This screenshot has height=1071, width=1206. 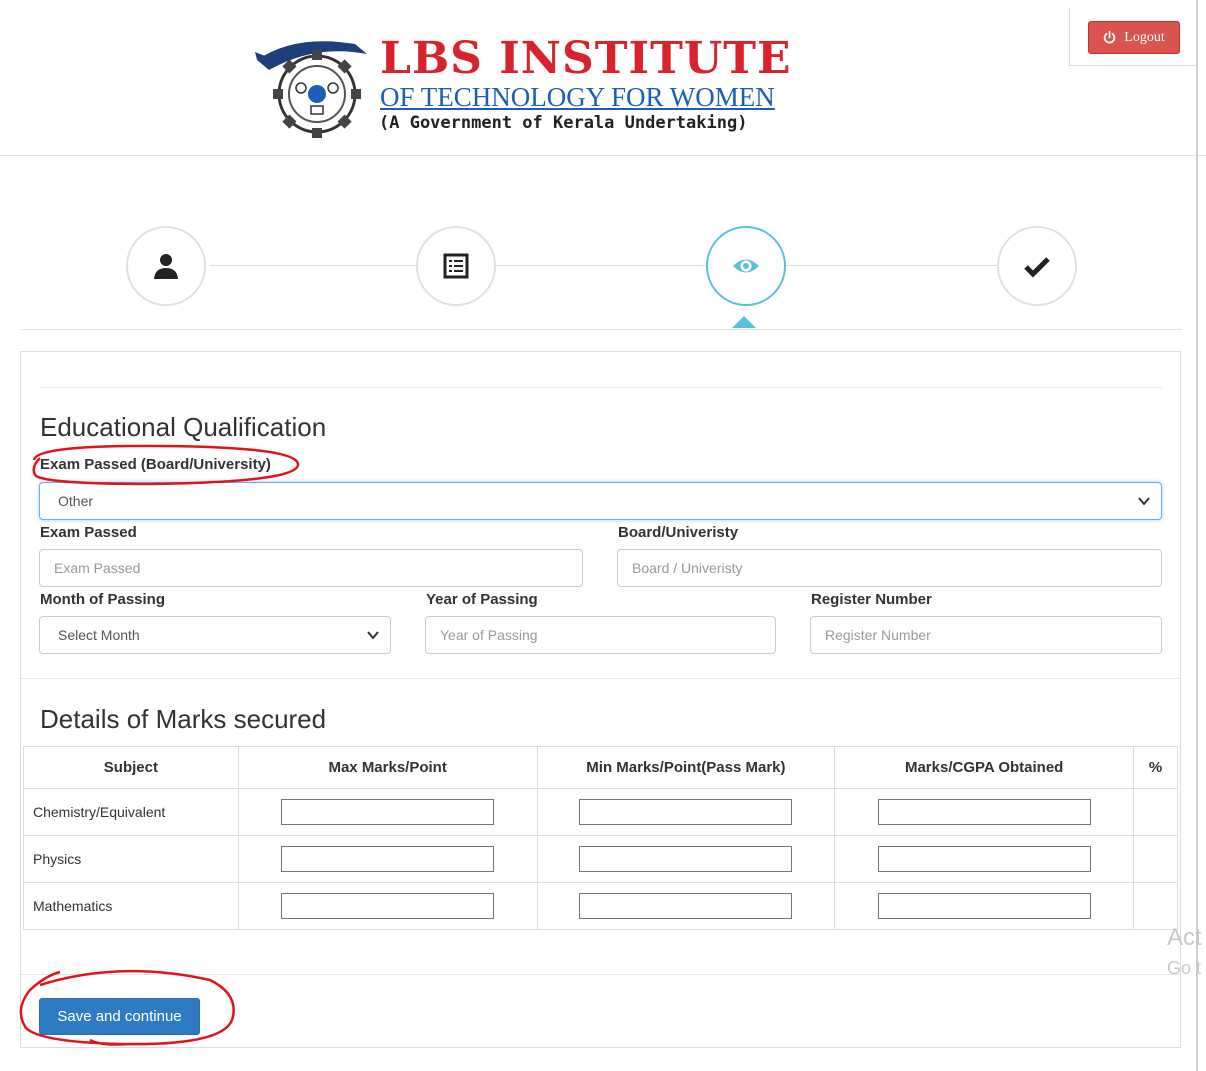 What do you see at coordinates (586, 58) in the screenshot?
I see `logo-title: LBS INSTITUTE` at bounding box center [586, 58].